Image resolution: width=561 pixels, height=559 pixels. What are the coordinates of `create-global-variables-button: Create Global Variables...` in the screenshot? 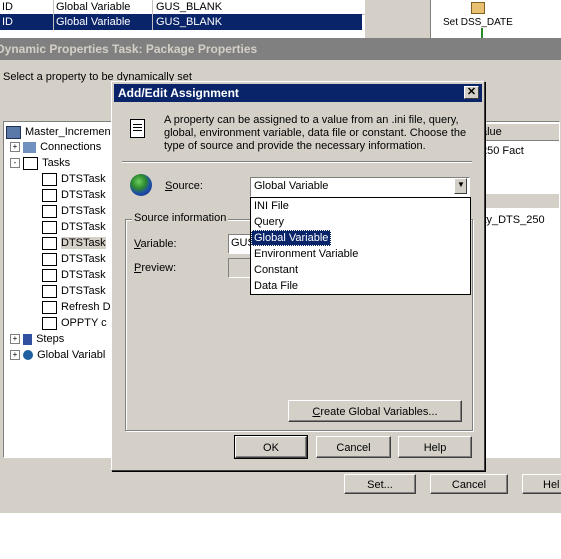 It's located at (375, 411).